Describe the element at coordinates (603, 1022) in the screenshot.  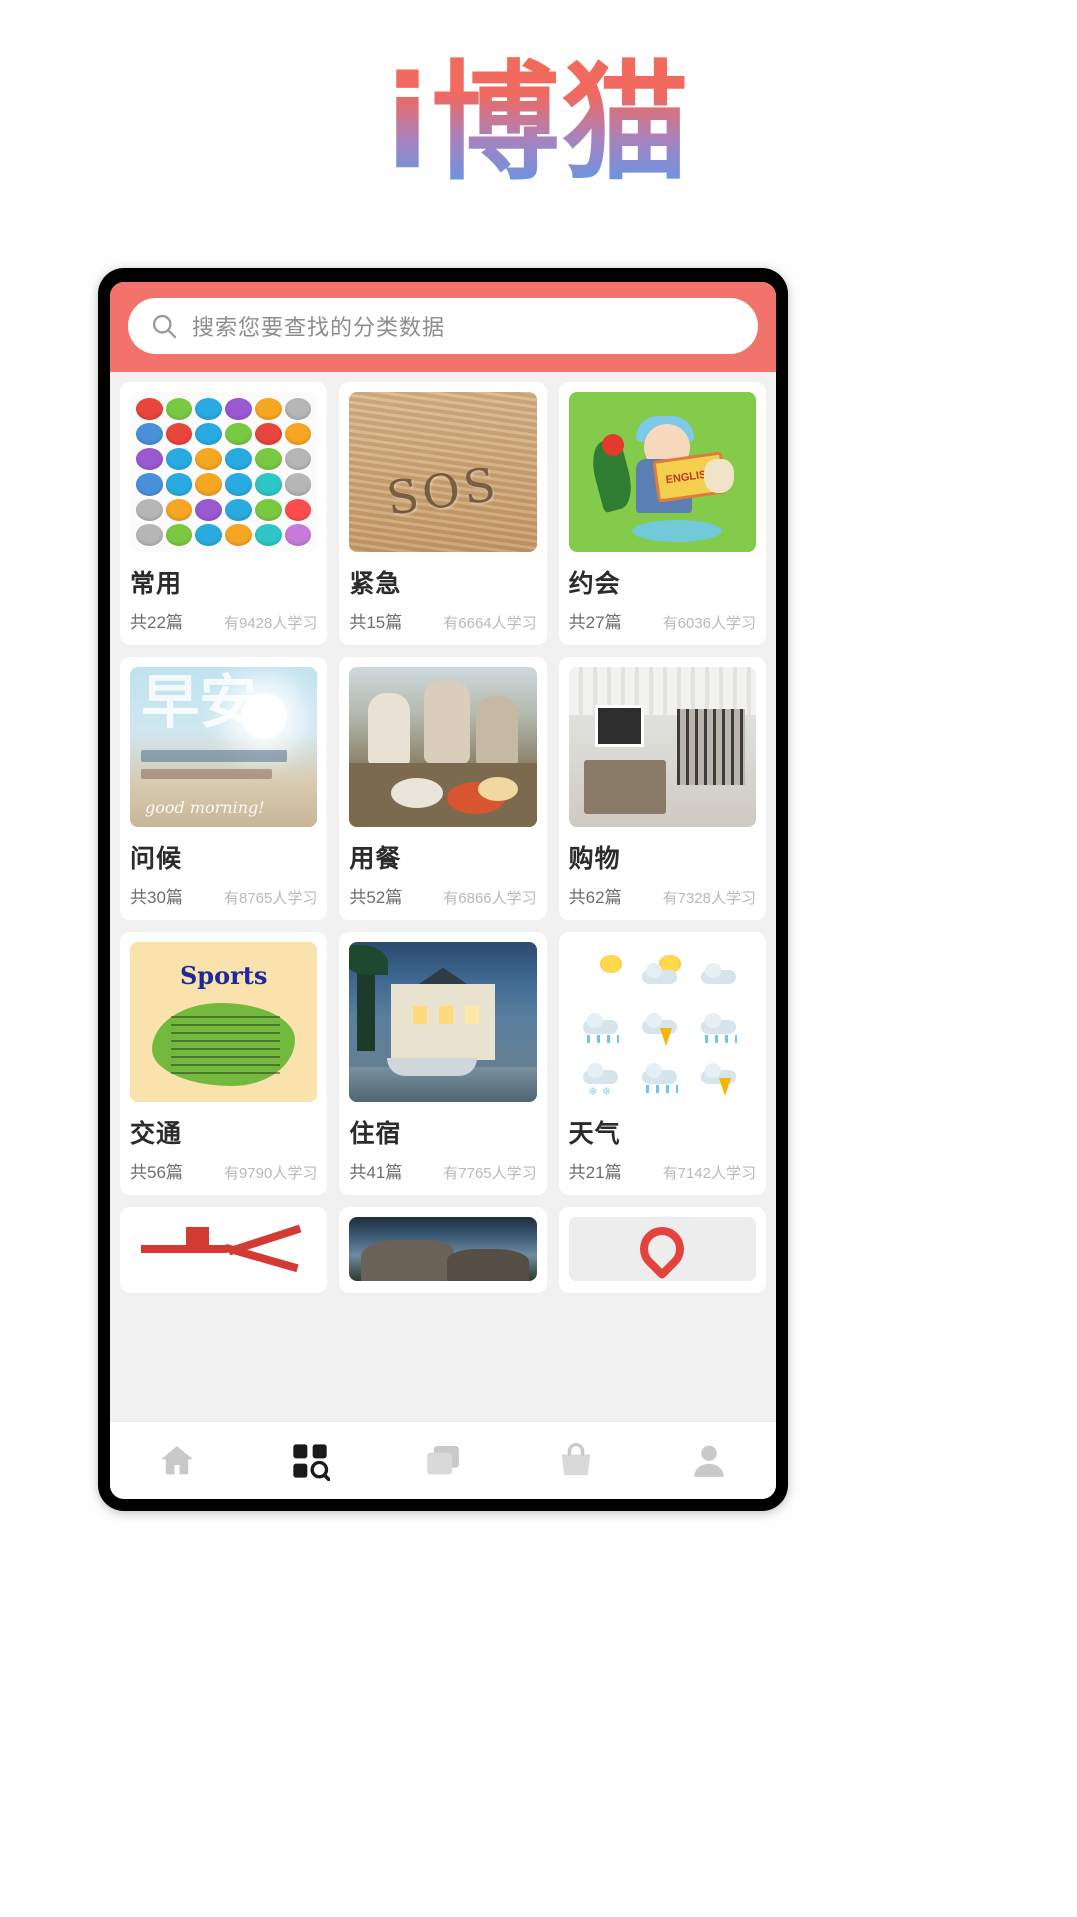
I see `weather-icon-rain` at that location.